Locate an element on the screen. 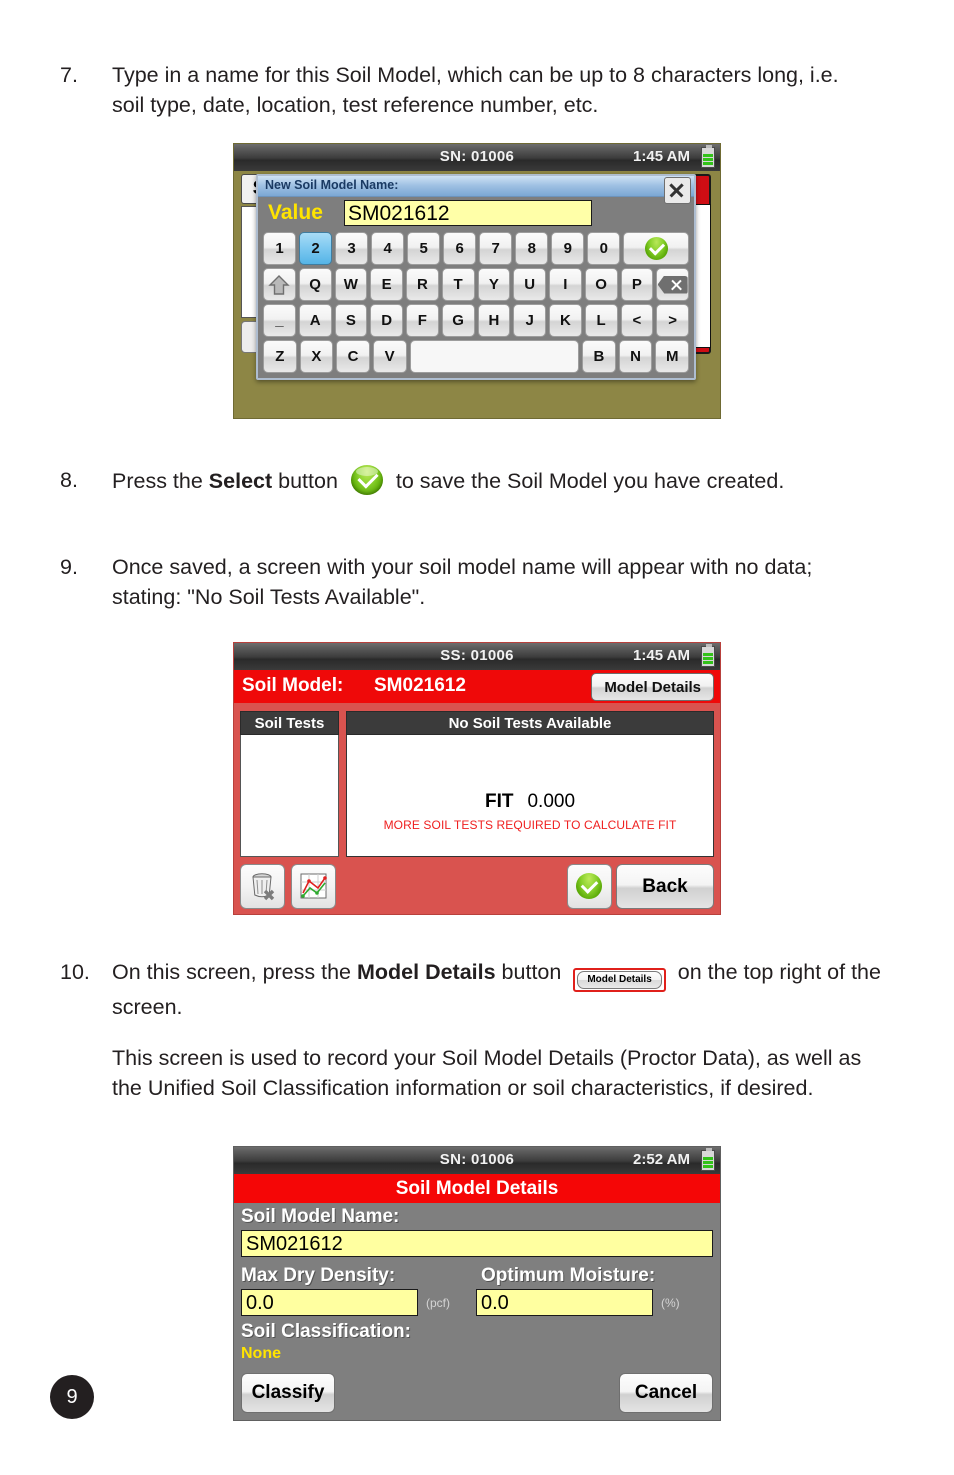  soil-model-header: Soil Model: SM021612 Model Details is located at coordinates (477, 686).